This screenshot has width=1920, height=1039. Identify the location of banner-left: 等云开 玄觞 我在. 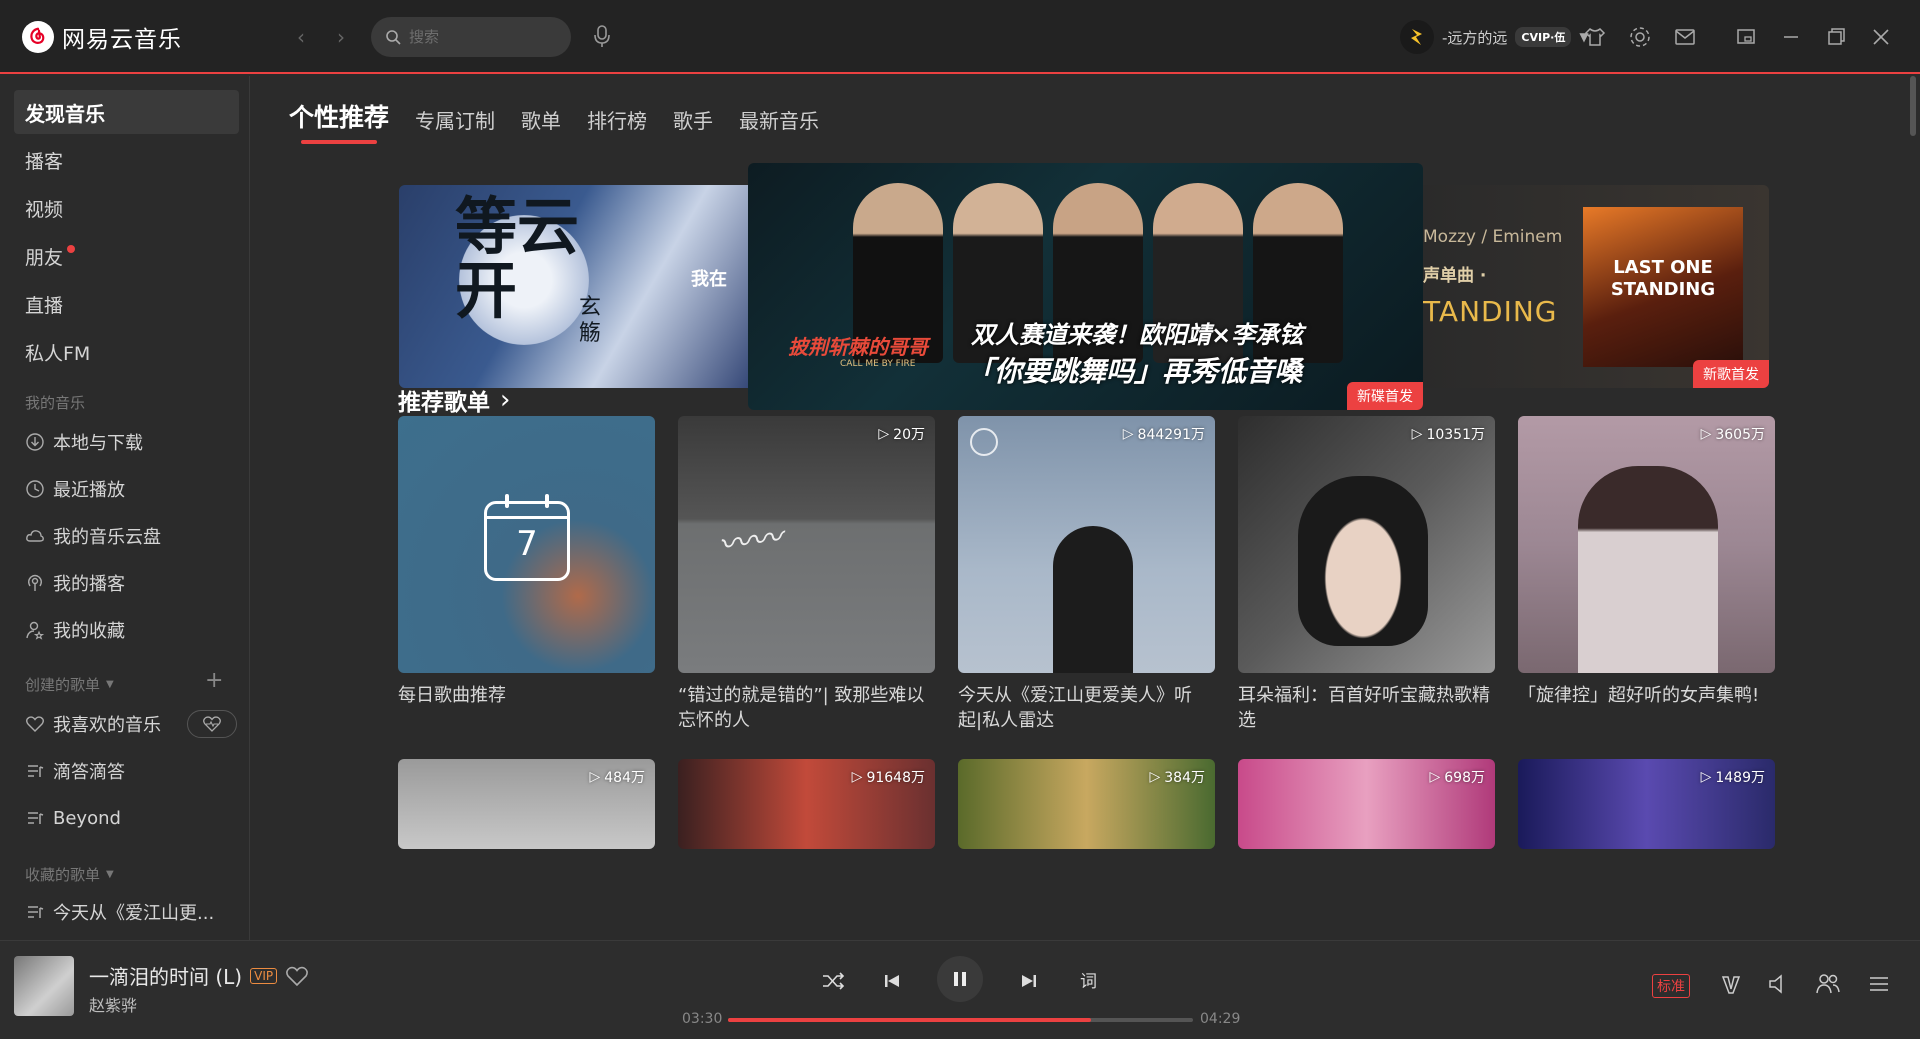
(579, 286).